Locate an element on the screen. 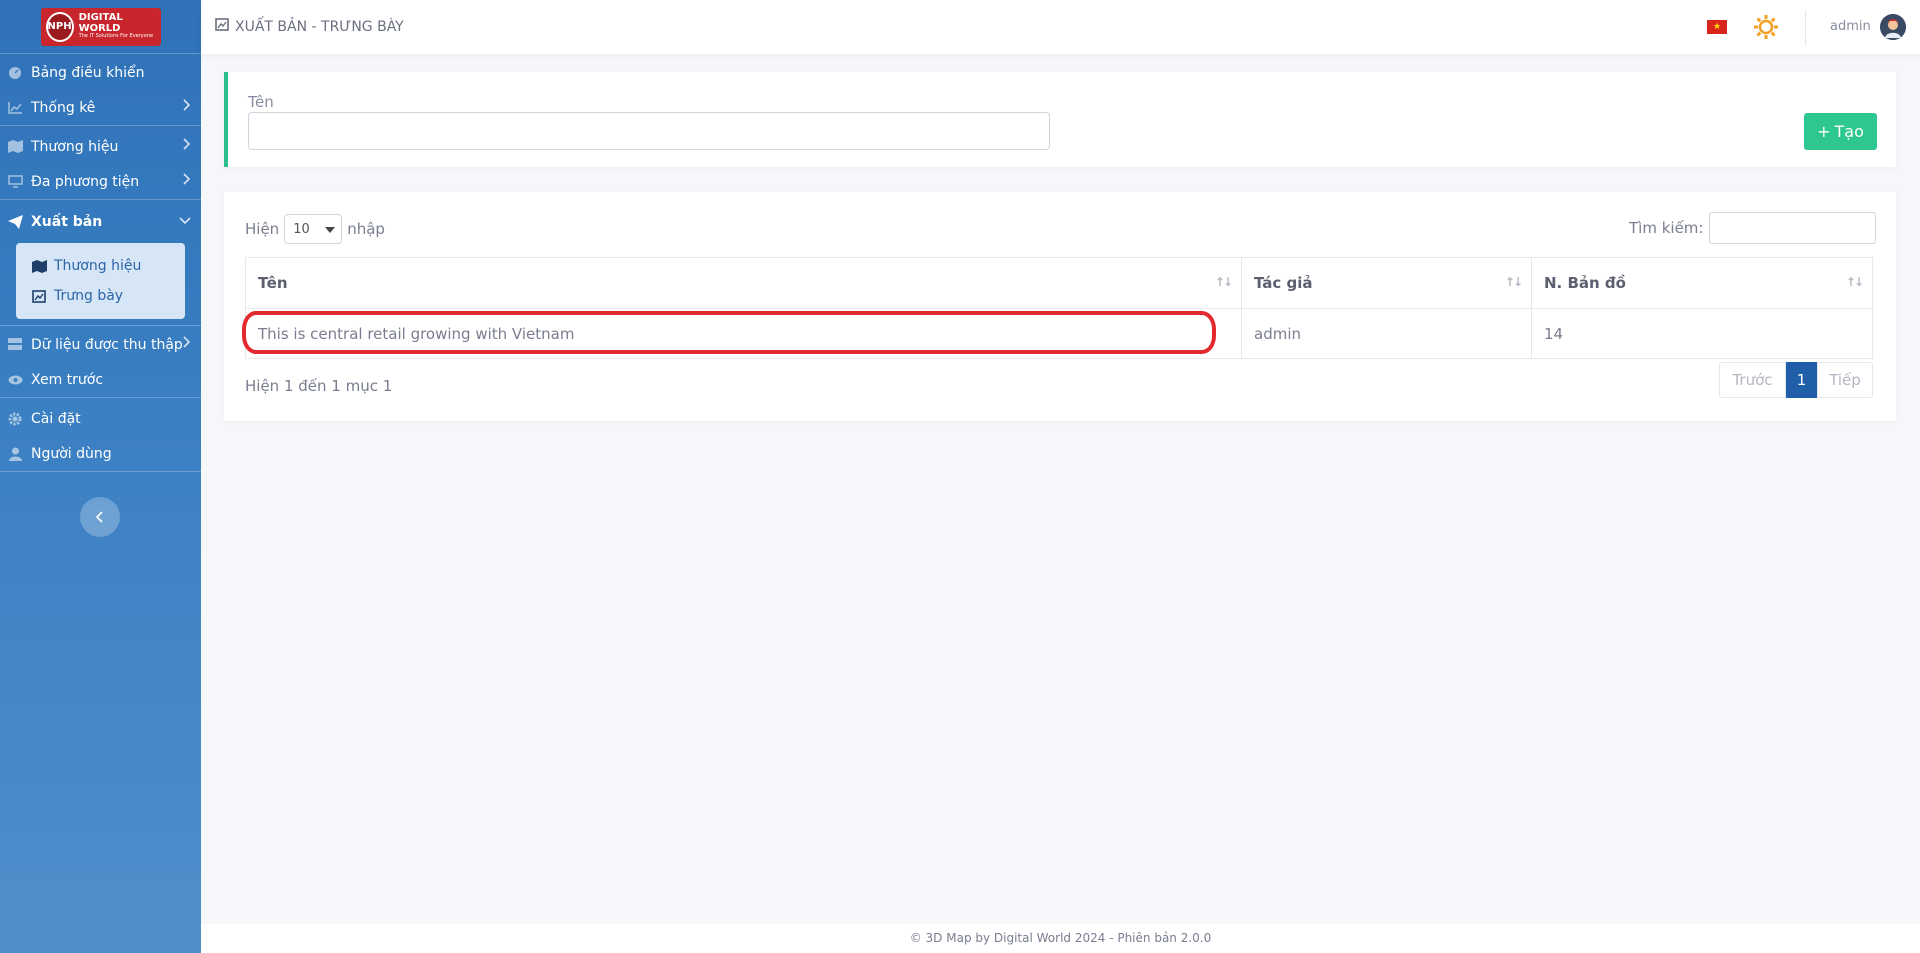 The width and height of the screenshot is (1920, 953). sidebar-item-publish: Xuất bản is located at coordinates (100, 221).